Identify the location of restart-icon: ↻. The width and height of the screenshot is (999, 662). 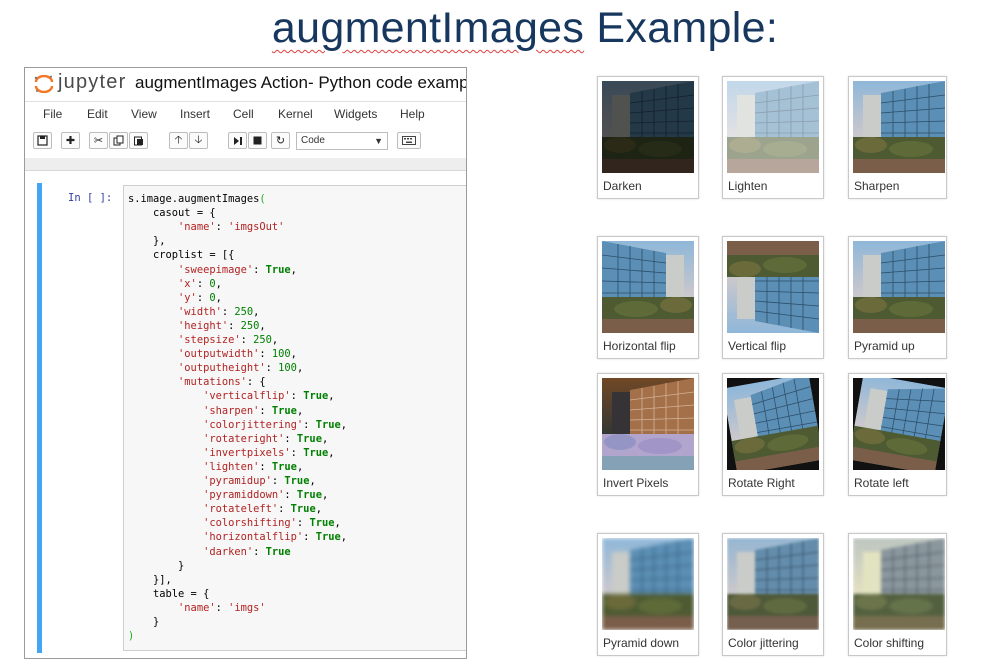
(280, 140).